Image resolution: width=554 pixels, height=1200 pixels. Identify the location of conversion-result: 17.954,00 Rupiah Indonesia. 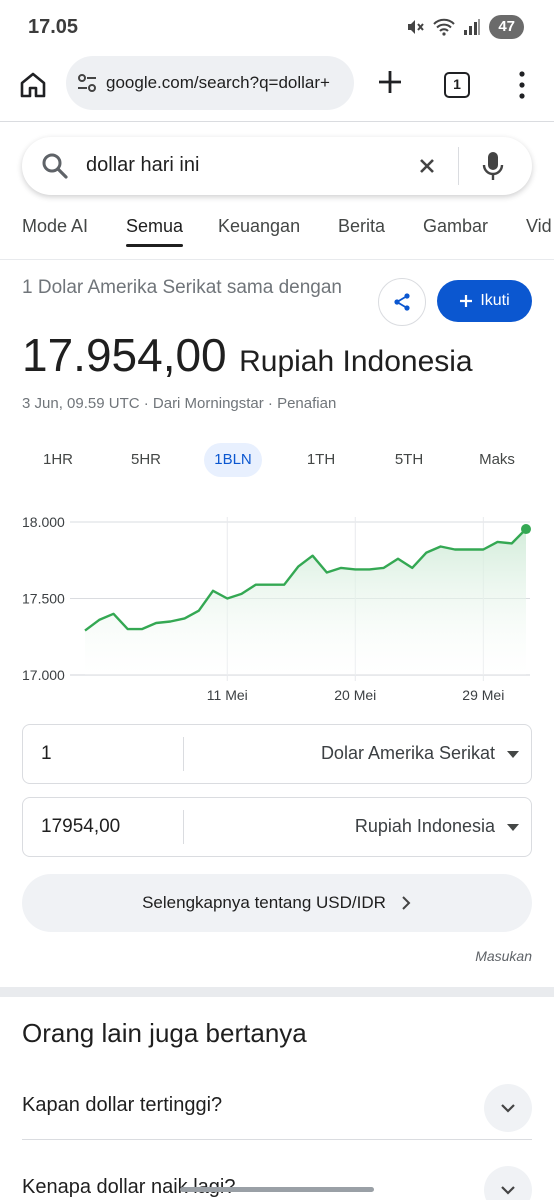
(247, 355).